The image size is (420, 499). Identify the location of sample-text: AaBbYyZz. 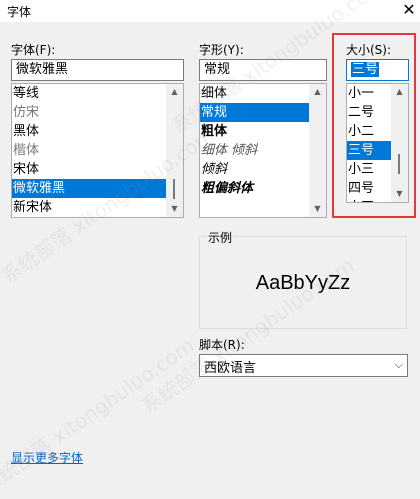
(303, 283).